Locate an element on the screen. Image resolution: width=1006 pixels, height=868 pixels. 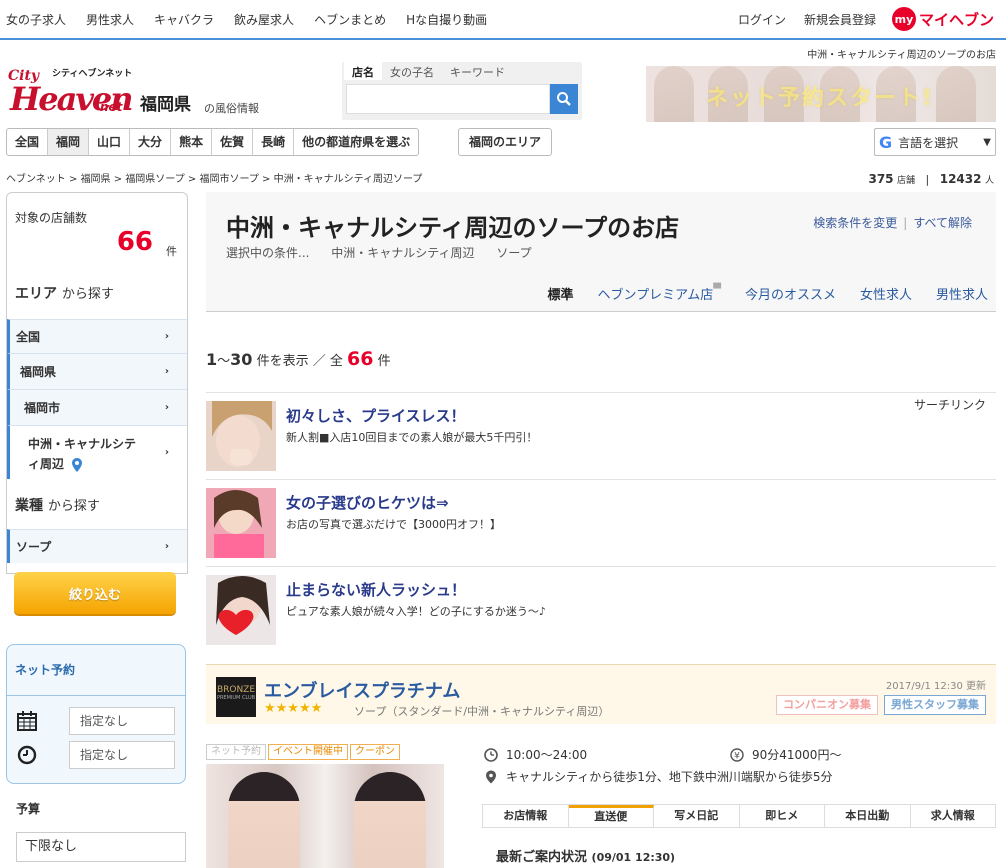
my-heaven-label: マイヘブン is located at coordinates (956, 19).